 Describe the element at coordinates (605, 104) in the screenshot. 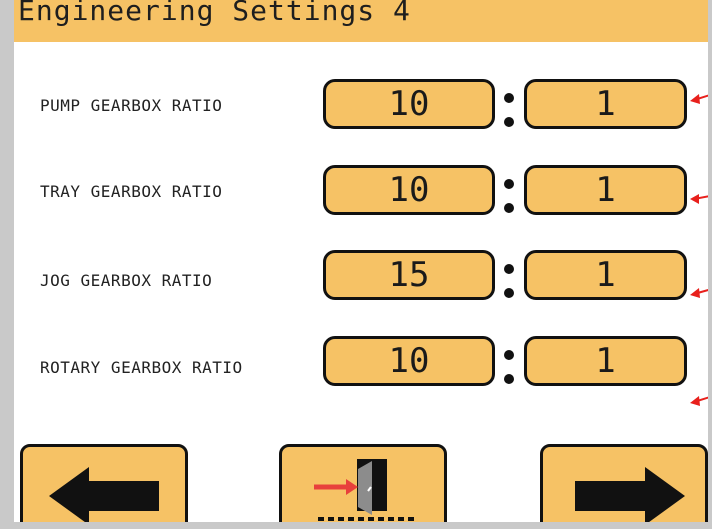

I see `pump-gearbox-output-value: 1` at that location.